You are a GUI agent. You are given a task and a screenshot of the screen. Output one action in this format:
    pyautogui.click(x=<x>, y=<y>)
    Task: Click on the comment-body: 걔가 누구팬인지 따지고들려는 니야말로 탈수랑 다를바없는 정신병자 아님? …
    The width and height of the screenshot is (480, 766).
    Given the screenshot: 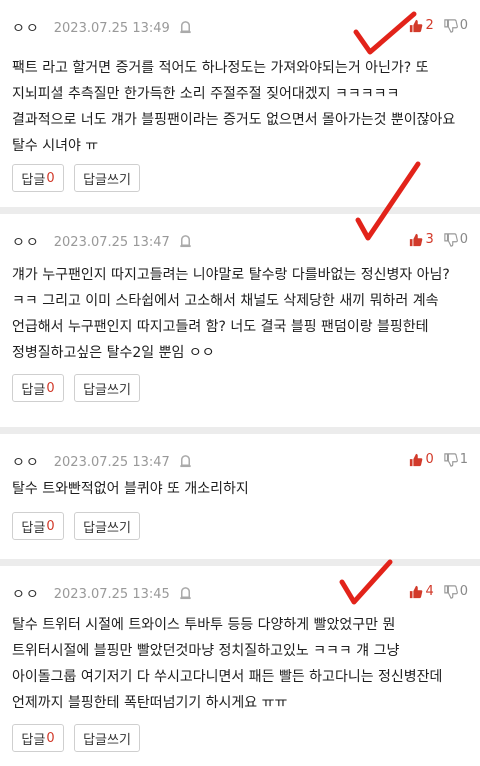 What is the action you would take?
    pyautogui.click(x=231, y=314)
    